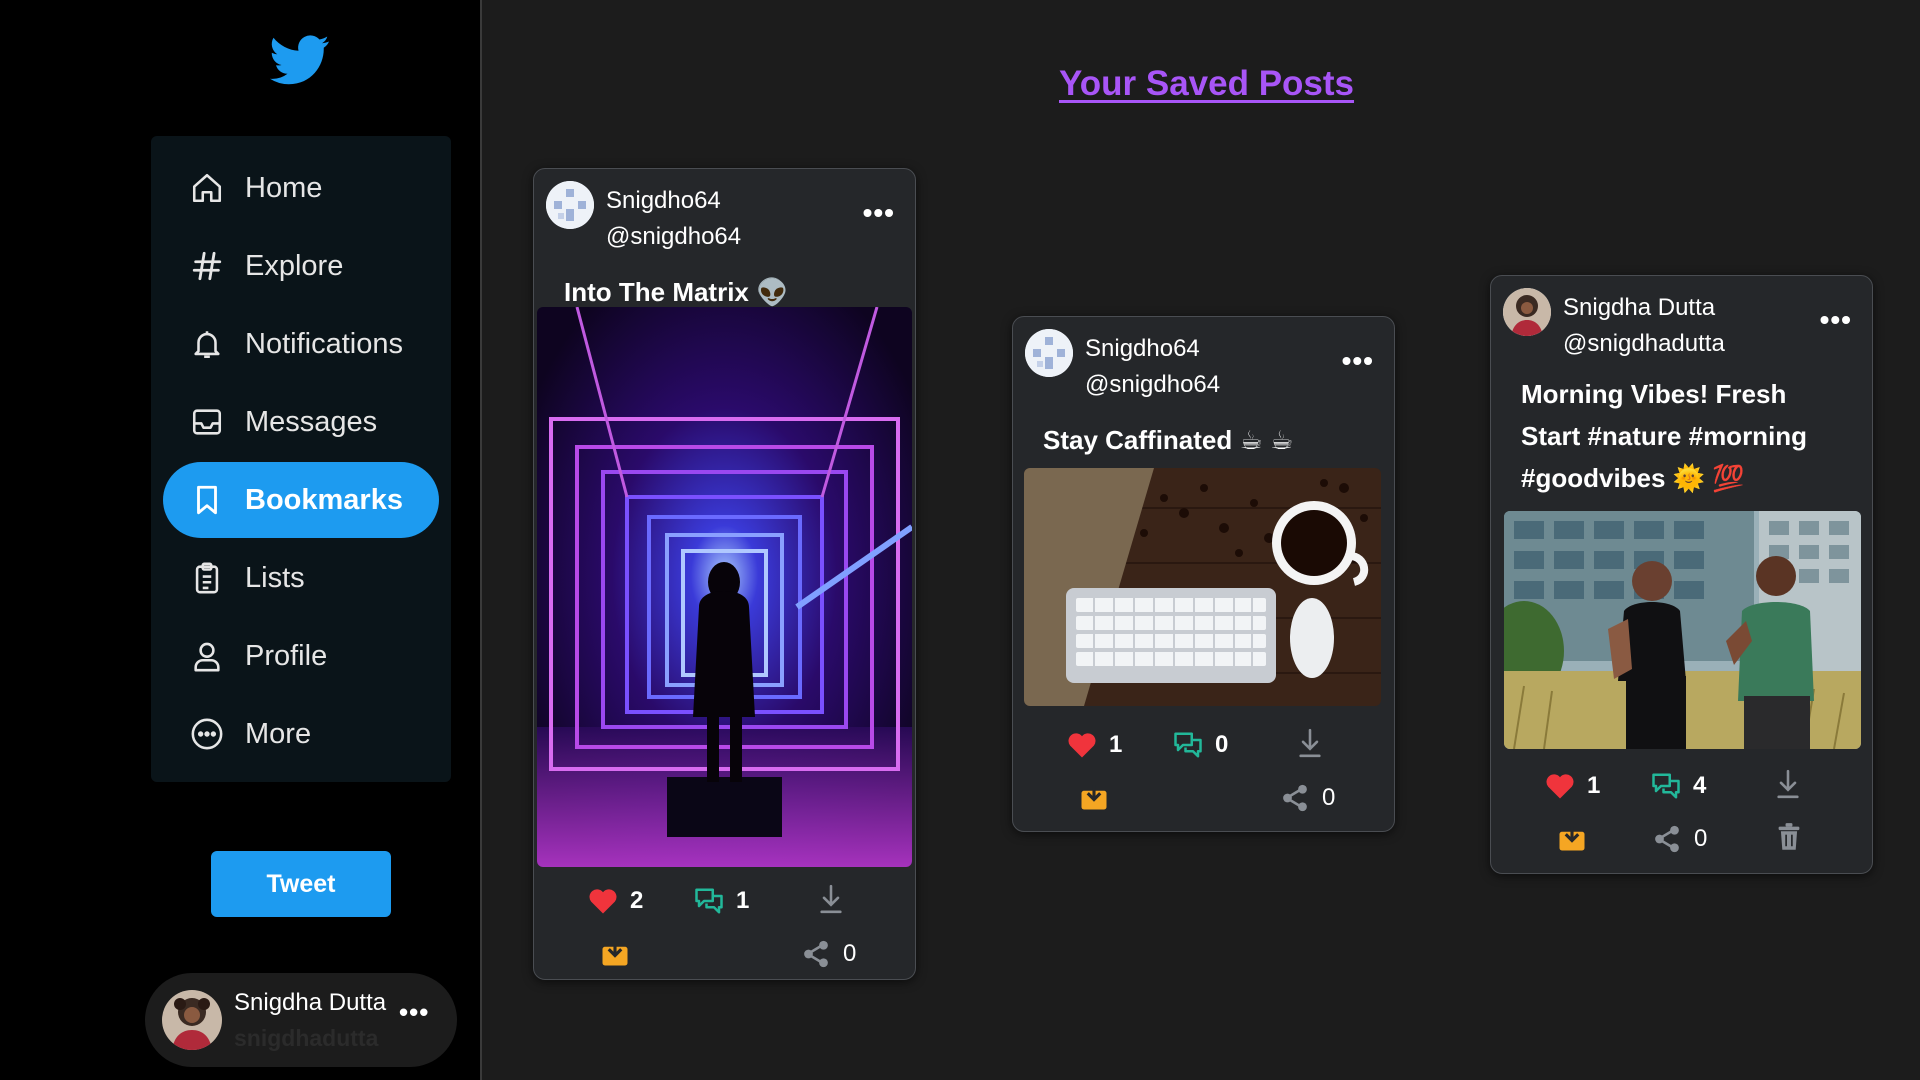  I want to click on nav-item-notifications: Notifications, so click(301, 344).